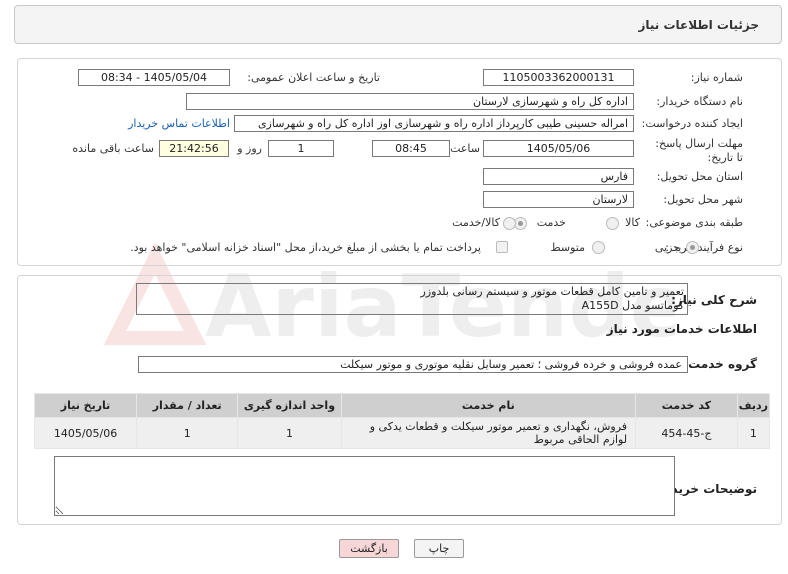 This screenshot has height=574, width=788. Describe the element at coordinates (465, 148) in the screenshot. I see `deadline-time-label: ساعت` at that location.